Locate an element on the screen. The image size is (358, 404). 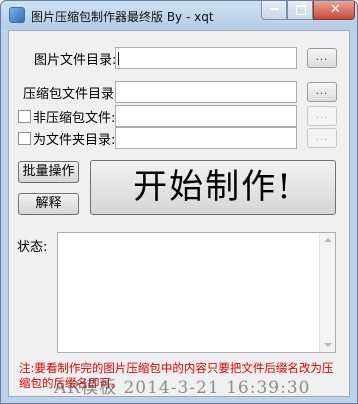
archive-dir-input is located at coordinates (206, 92).